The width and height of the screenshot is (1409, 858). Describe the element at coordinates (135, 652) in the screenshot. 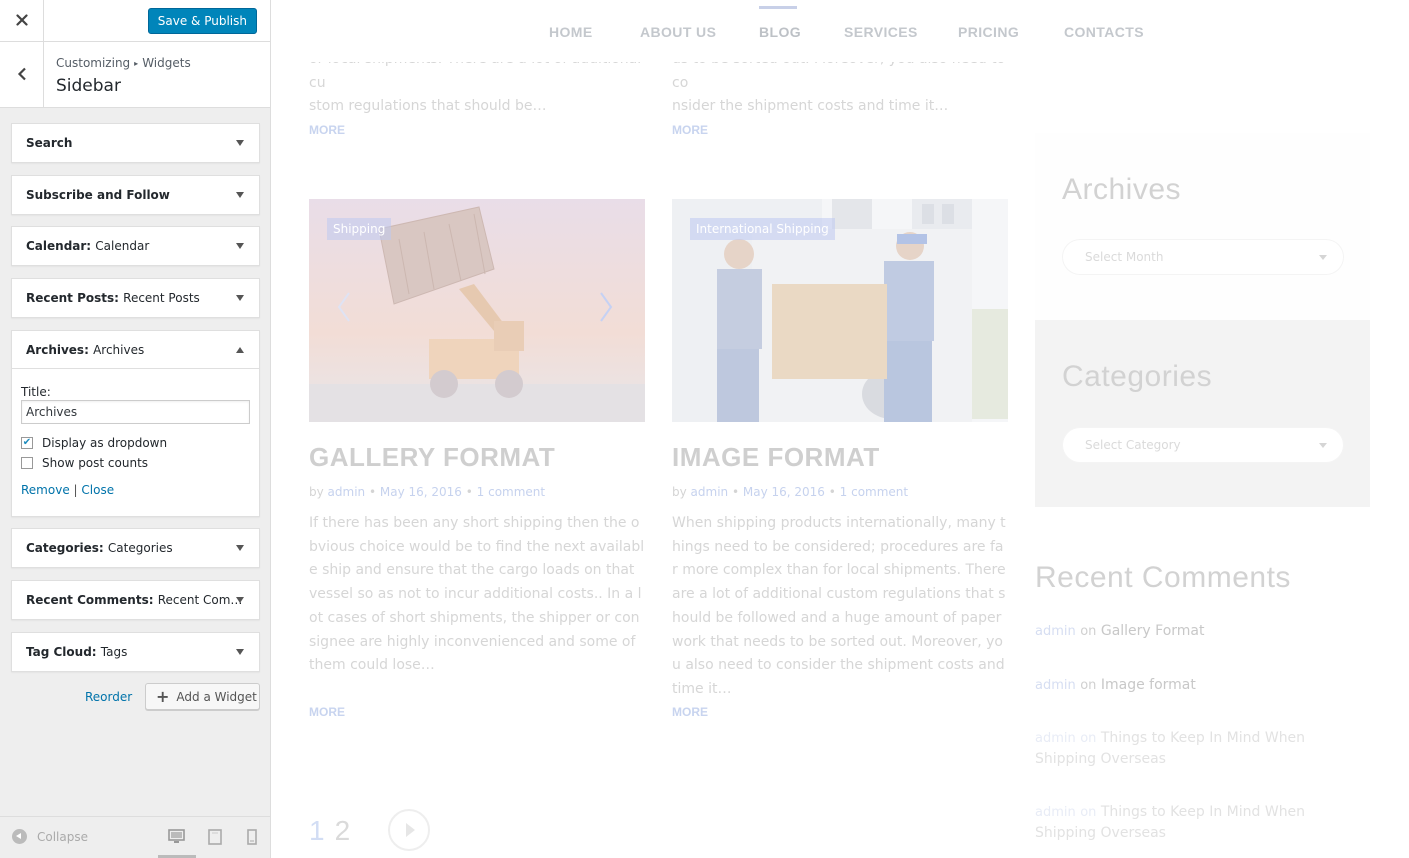

I see `widget-tag-cloud: Tag Cloud: Tags` at that location.